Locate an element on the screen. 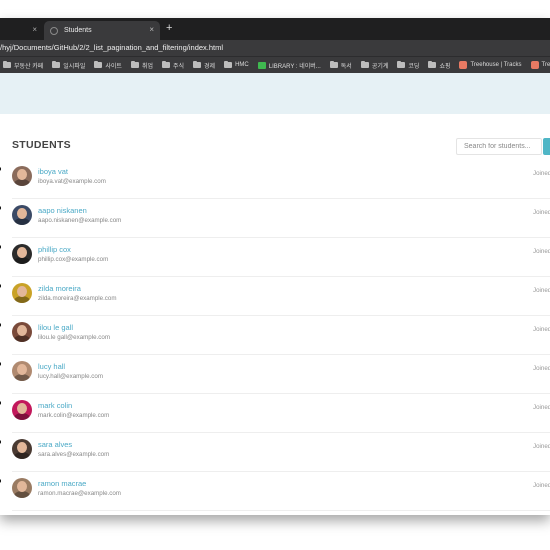 The width and height of the screenshot is (550, 550). student-name: aapo niskanen is located at coordinates (62, 210).